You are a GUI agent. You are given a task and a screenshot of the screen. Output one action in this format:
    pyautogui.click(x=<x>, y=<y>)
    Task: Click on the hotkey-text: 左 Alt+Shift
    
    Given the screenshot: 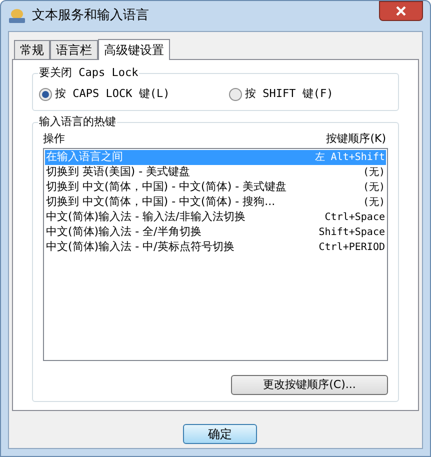 What is the action you would take?
    pyautogui.click(x=349, y=158)
    